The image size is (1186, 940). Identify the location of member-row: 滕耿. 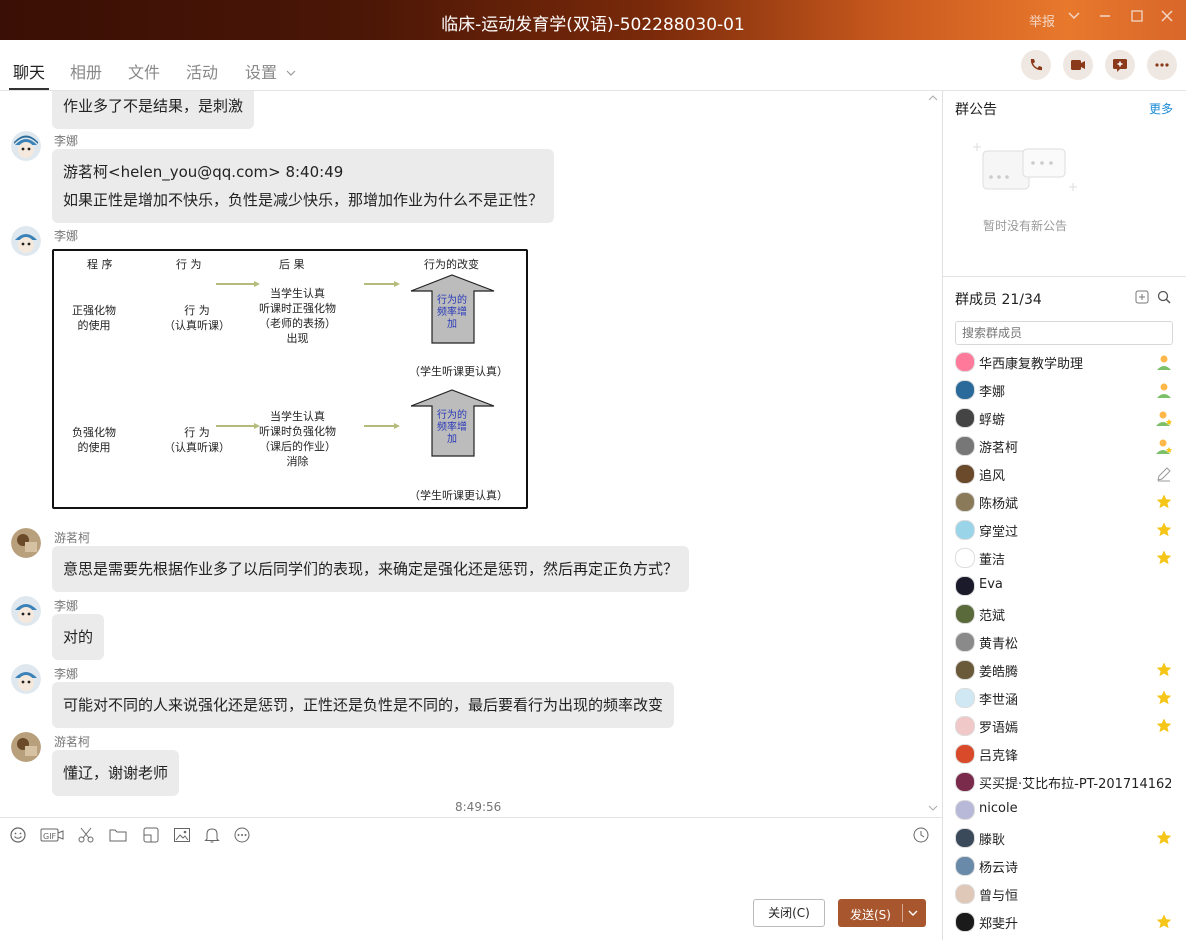
(1064, 838).